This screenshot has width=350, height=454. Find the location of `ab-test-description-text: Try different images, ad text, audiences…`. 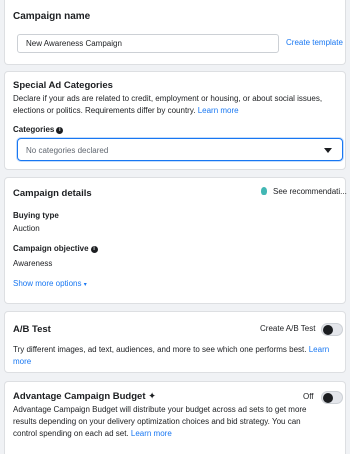

ab-test-description-text: Try different images, ad text, audiences… is located at coordinates (160, 349).